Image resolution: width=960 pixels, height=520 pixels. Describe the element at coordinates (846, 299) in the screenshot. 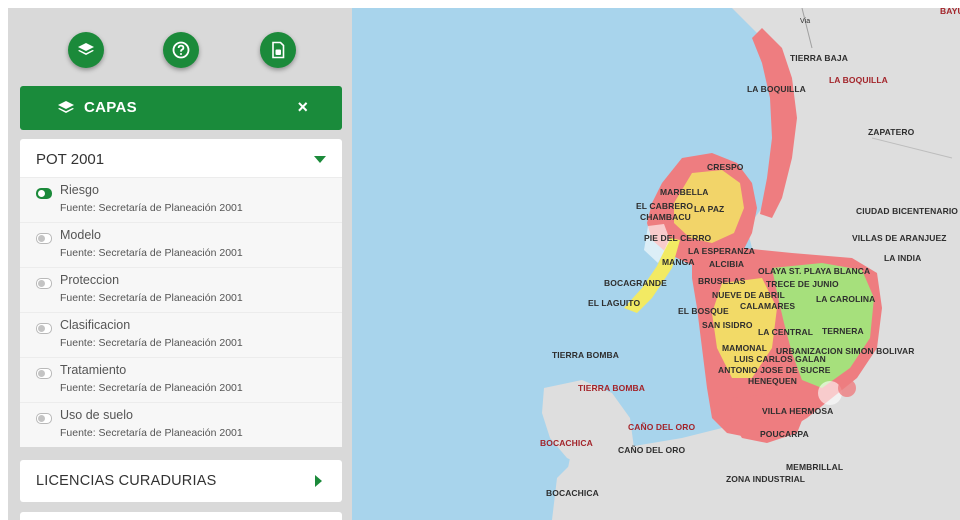

I see `map-label: LA CAROLINA` at that location.